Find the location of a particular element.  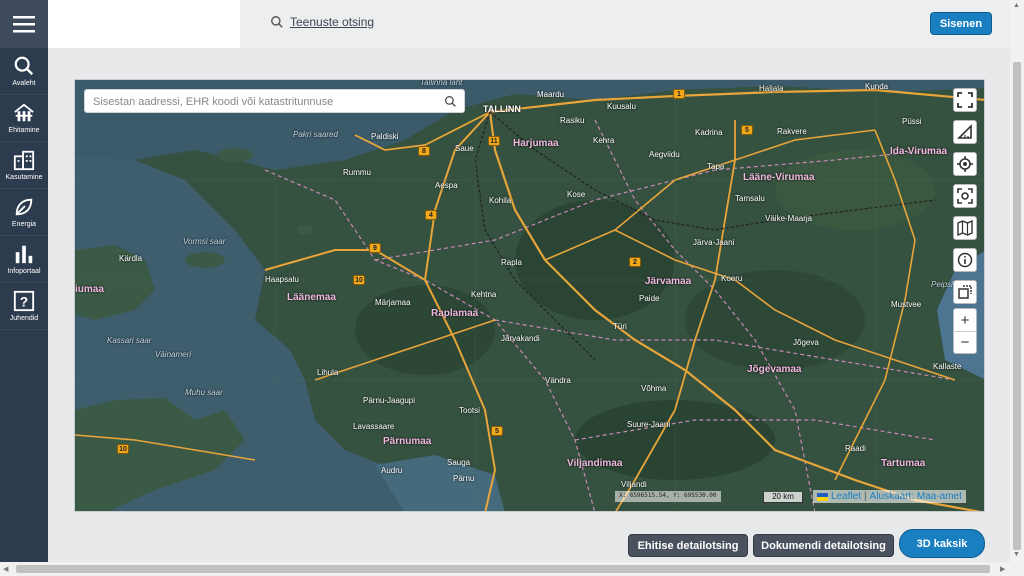

vertical-scrollbar: ▲ ▼ is located at coordinates (1017, 281).